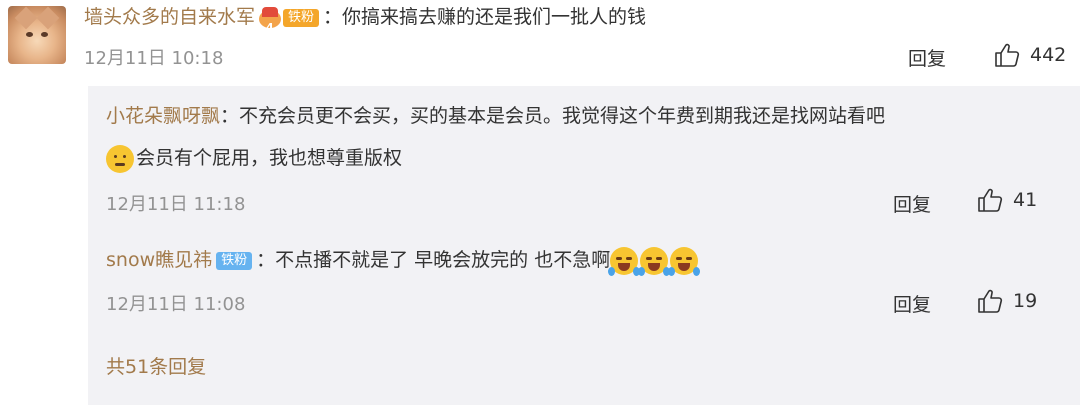  I want to click on reply-2-text: 不点播不就是了 早晚会放完的 也不急啊, so click(443, 260).